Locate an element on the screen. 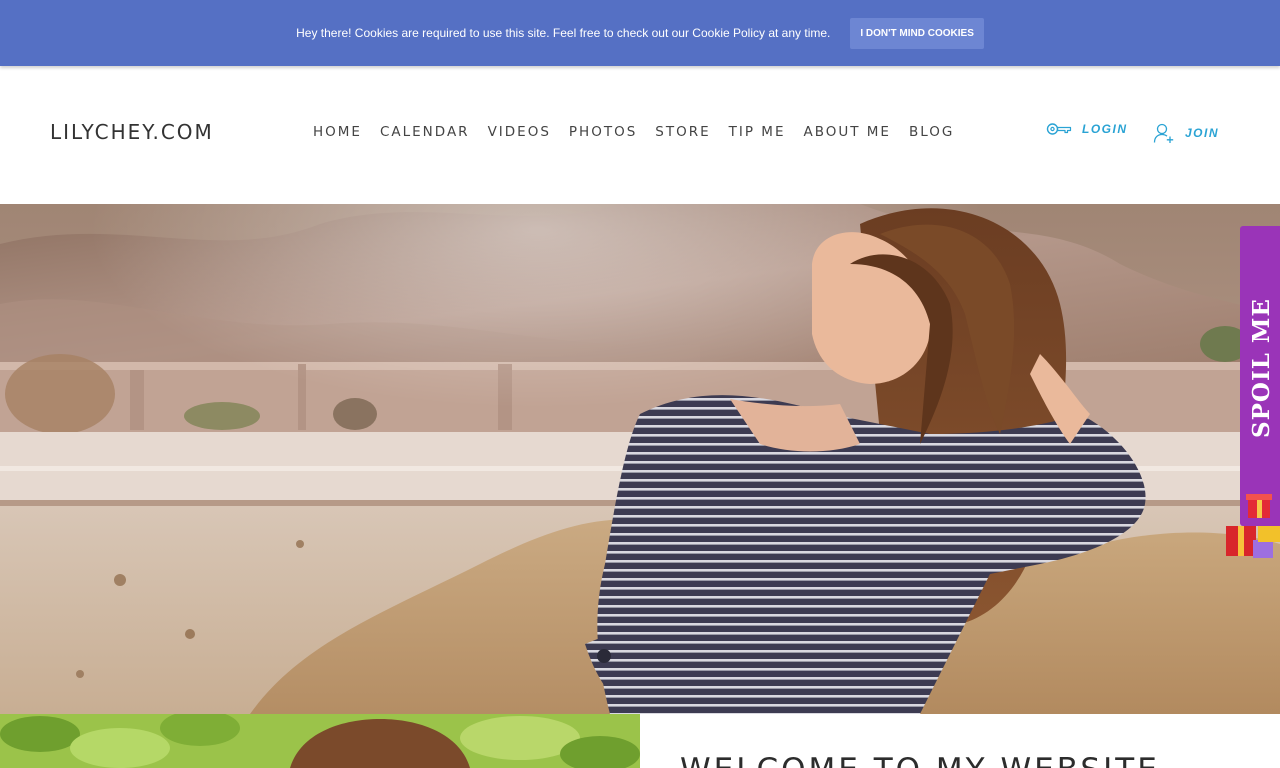 The image size is (1280, 768). nav-photos: PHOTOS is located at coordinates (603, 132).